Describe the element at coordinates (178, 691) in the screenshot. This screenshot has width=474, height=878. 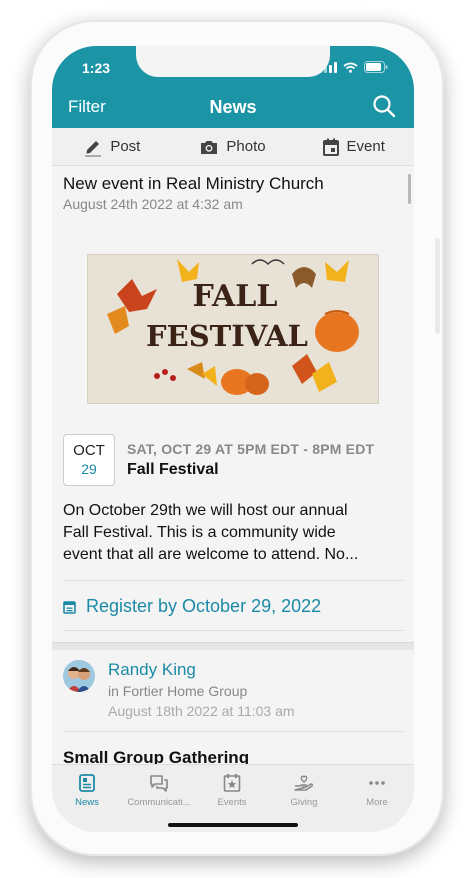
I see `author-group: in Fortier Home Group` at that location.